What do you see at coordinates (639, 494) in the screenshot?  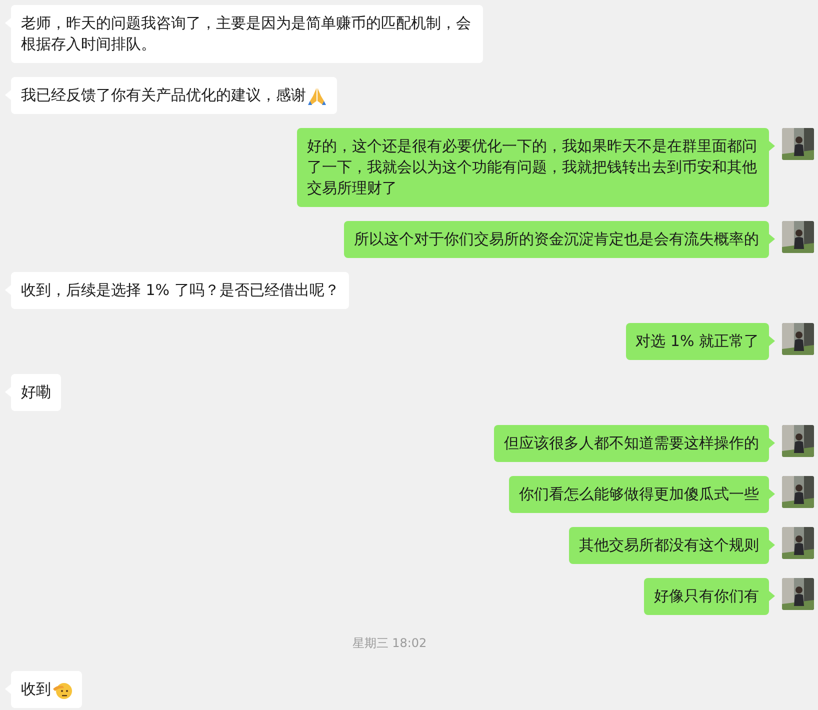 I see `message-bubble: 你们看怎么能够做得更加傻瓜式一些` at bounding box center [639, 494].